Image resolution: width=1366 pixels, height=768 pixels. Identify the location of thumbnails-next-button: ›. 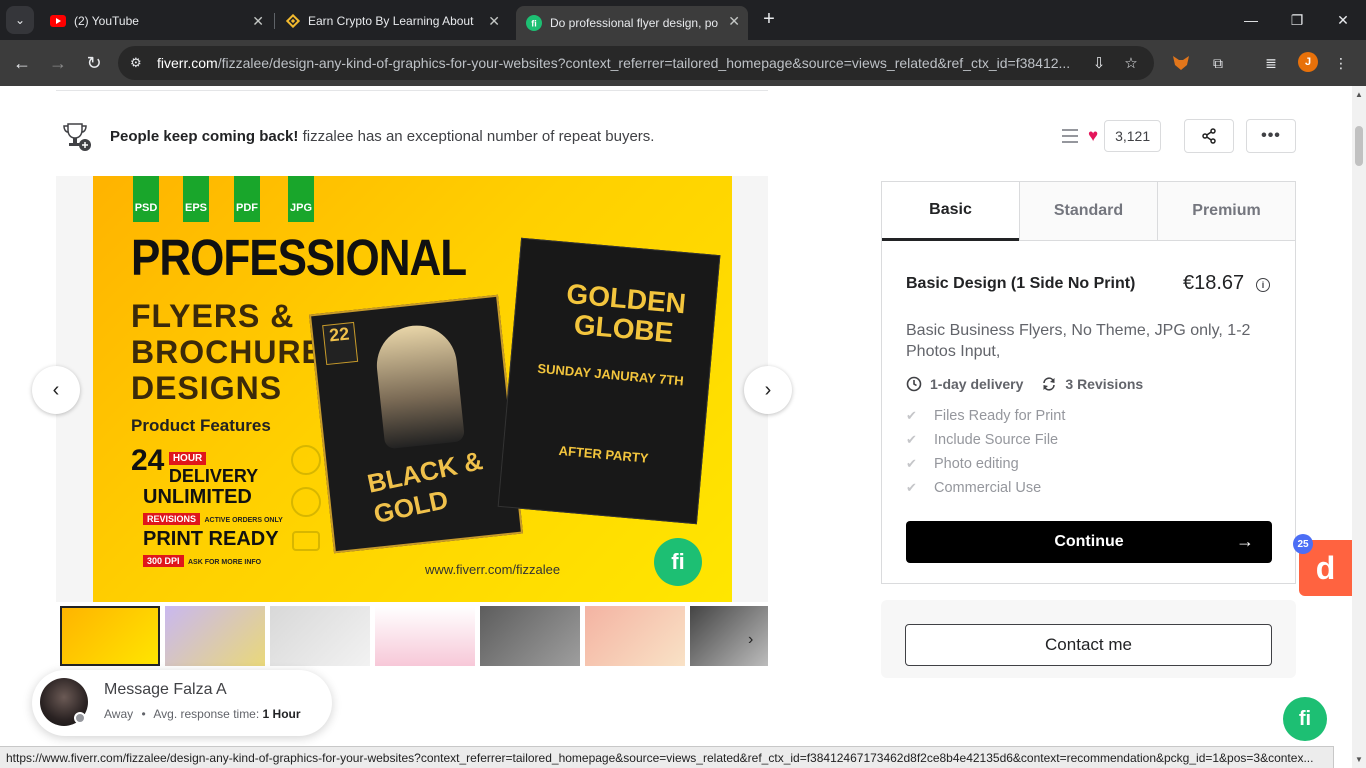
(750, 640).